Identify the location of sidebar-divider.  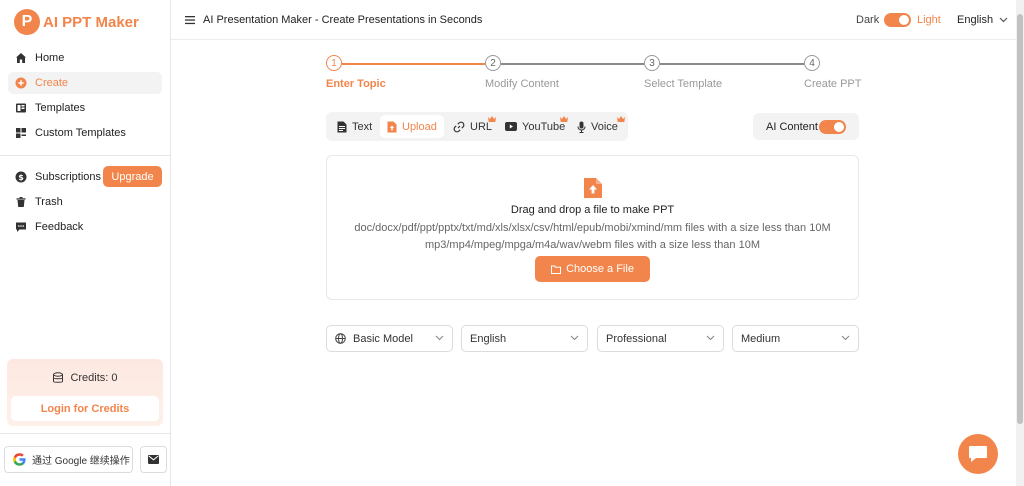
(85, 155).